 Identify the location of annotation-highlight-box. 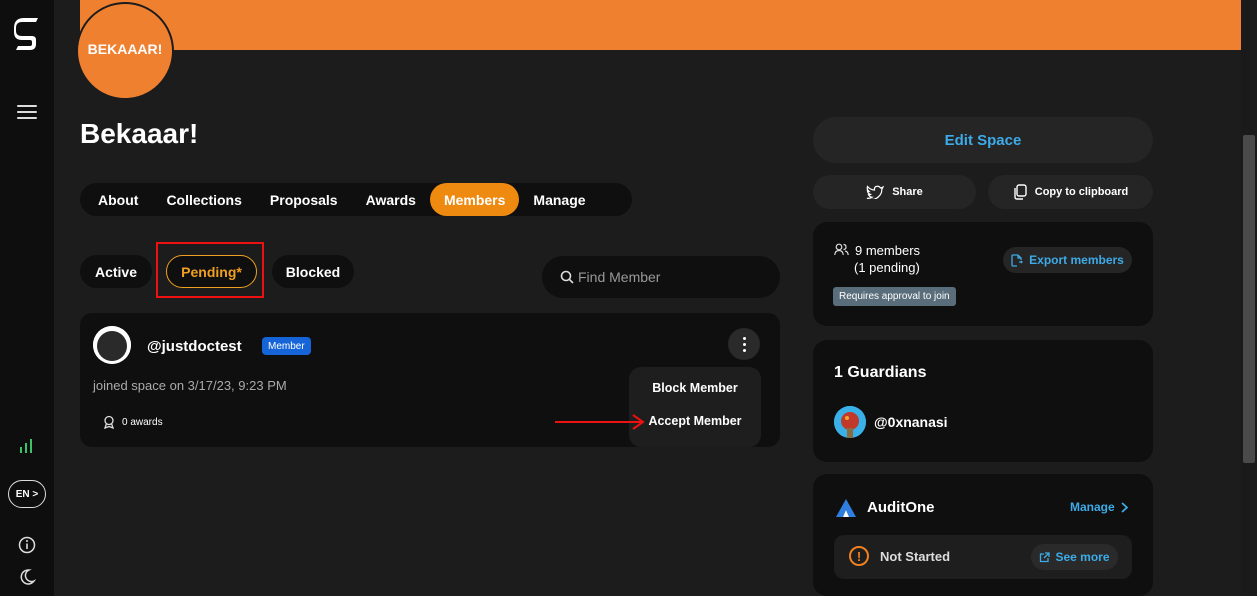
(210, 270).